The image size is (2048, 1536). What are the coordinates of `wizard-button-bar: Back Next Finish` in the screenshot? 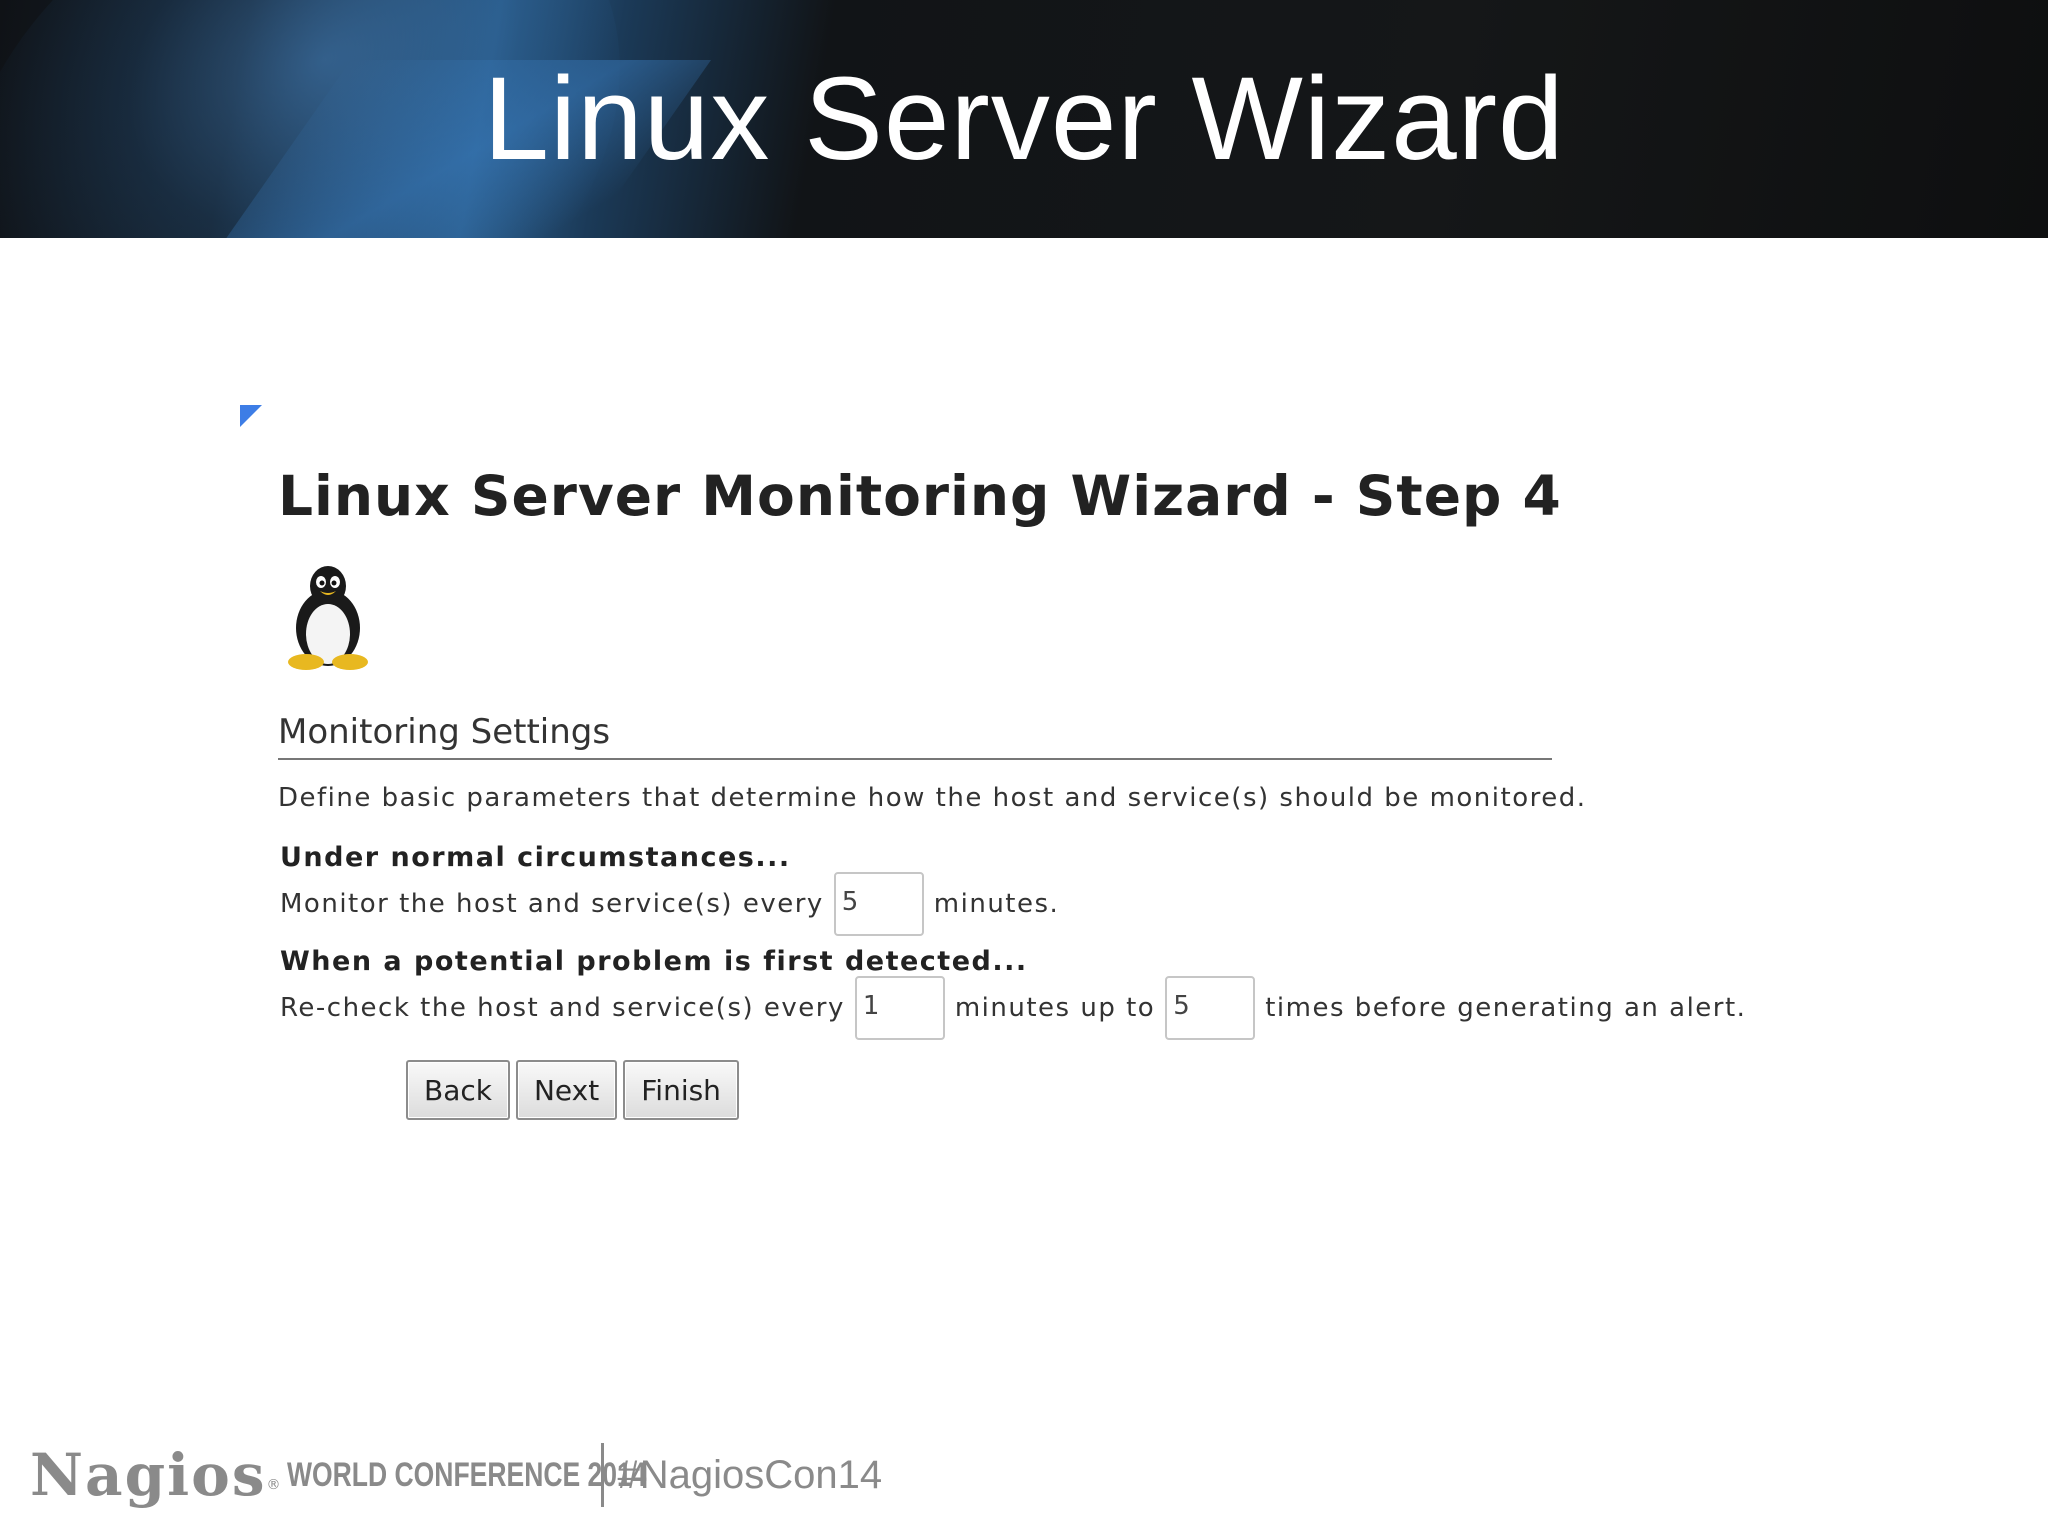 It's located at (572, 1090).